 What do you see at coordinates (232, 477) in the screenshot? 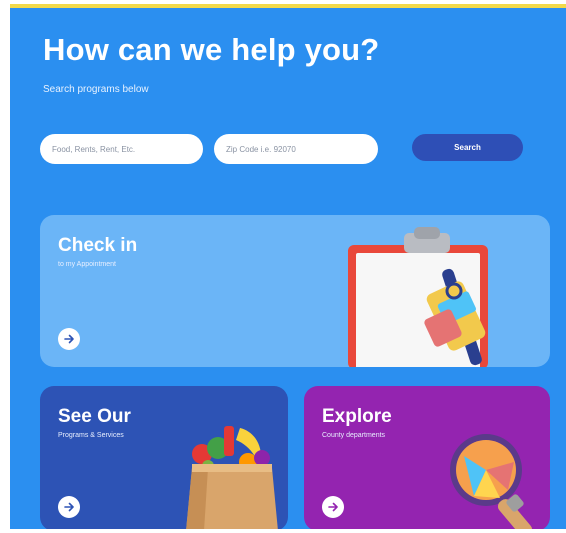
I see `grocery-bag-icon` at bounding box center [232, 477].